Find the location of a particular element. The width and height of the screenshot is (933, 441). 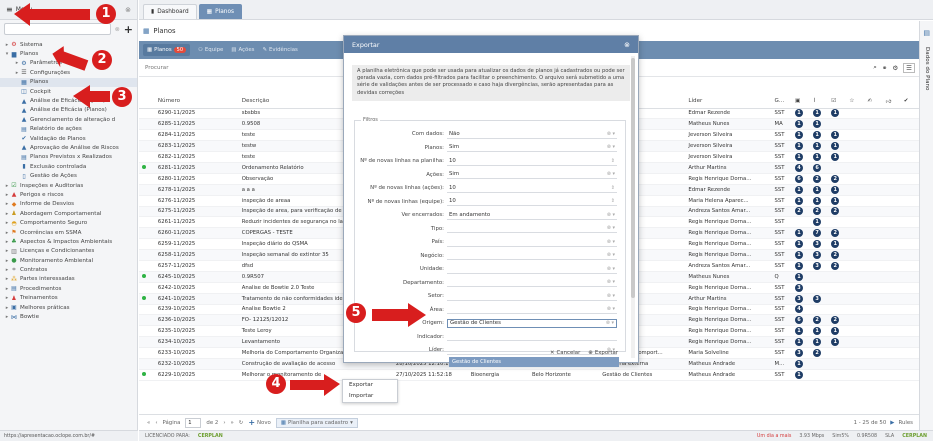

cancel-button: ✕ Cancelar is located at coordinates (565, 353).